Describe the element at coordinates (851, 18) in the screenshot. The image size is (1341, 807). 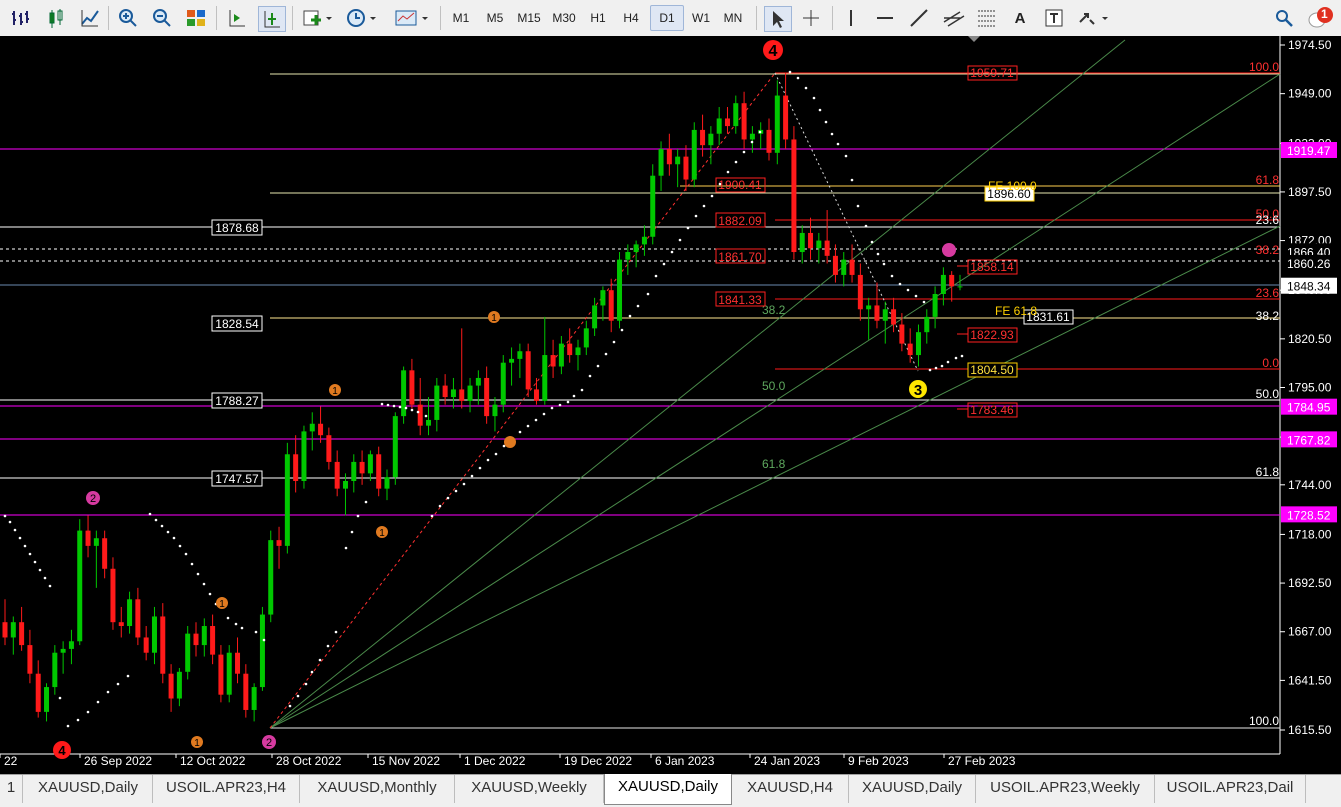
I see `vertical-line-icon` at that location.